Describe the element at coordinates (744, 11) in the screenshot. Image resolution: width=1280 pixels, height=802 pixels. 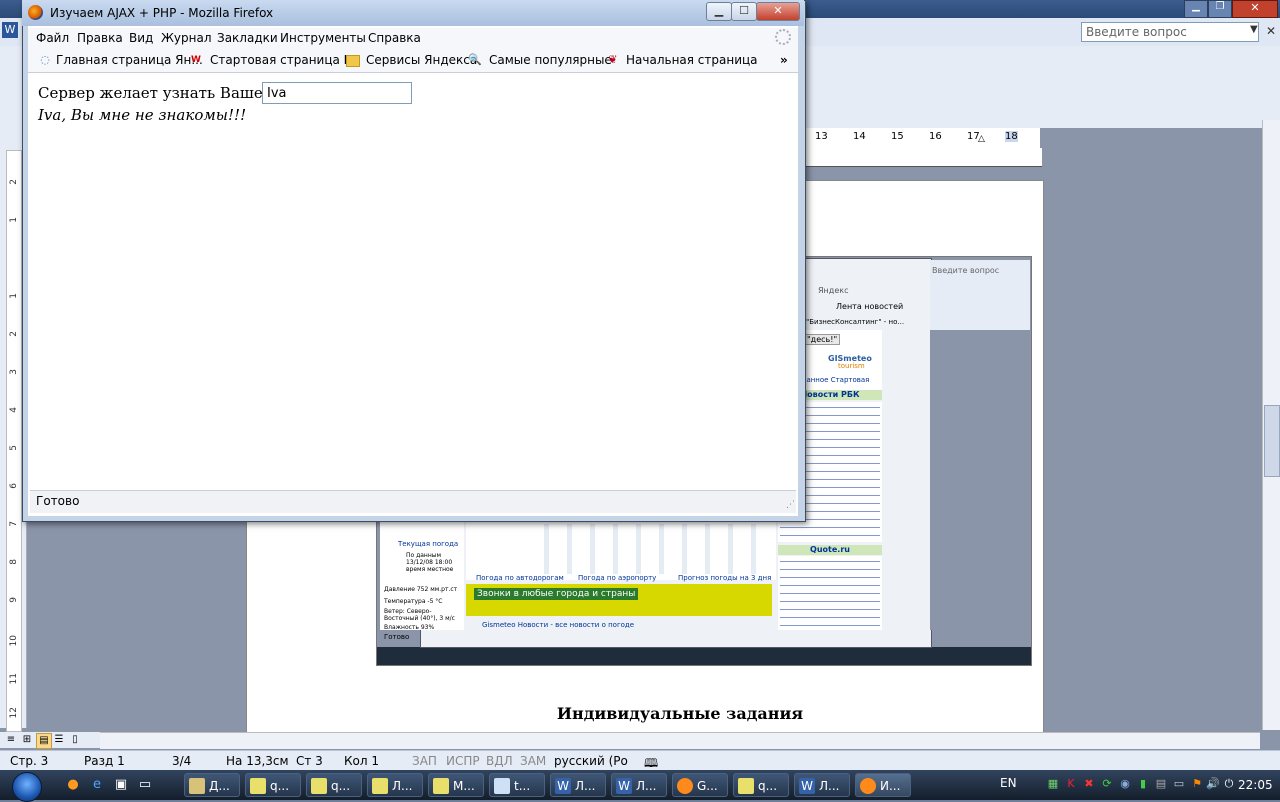
I see `firefox-maximize-button: ☐` at that location.